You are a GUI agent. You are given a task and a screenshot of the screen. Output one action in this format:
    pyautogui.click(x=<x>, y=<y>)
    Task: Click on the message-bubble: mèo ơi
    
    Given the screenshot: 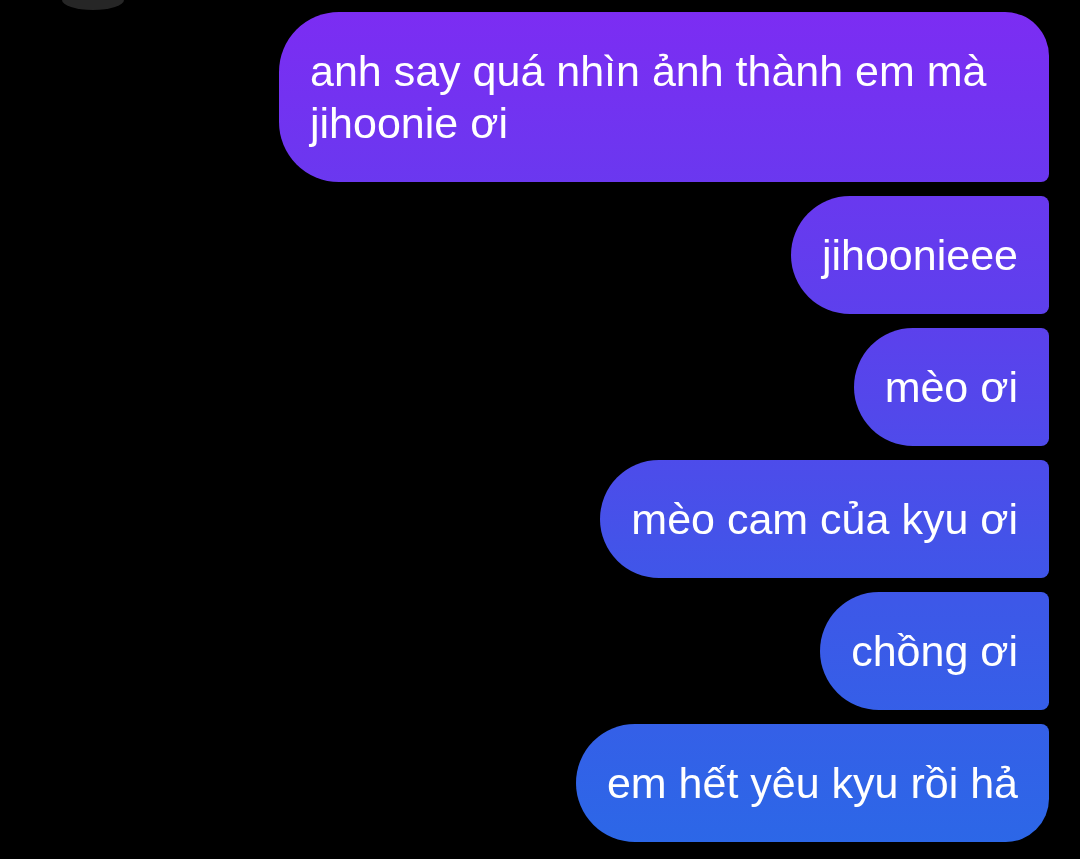 What is the action you would take?
    pyautogui.click(x=951, y=387)
    